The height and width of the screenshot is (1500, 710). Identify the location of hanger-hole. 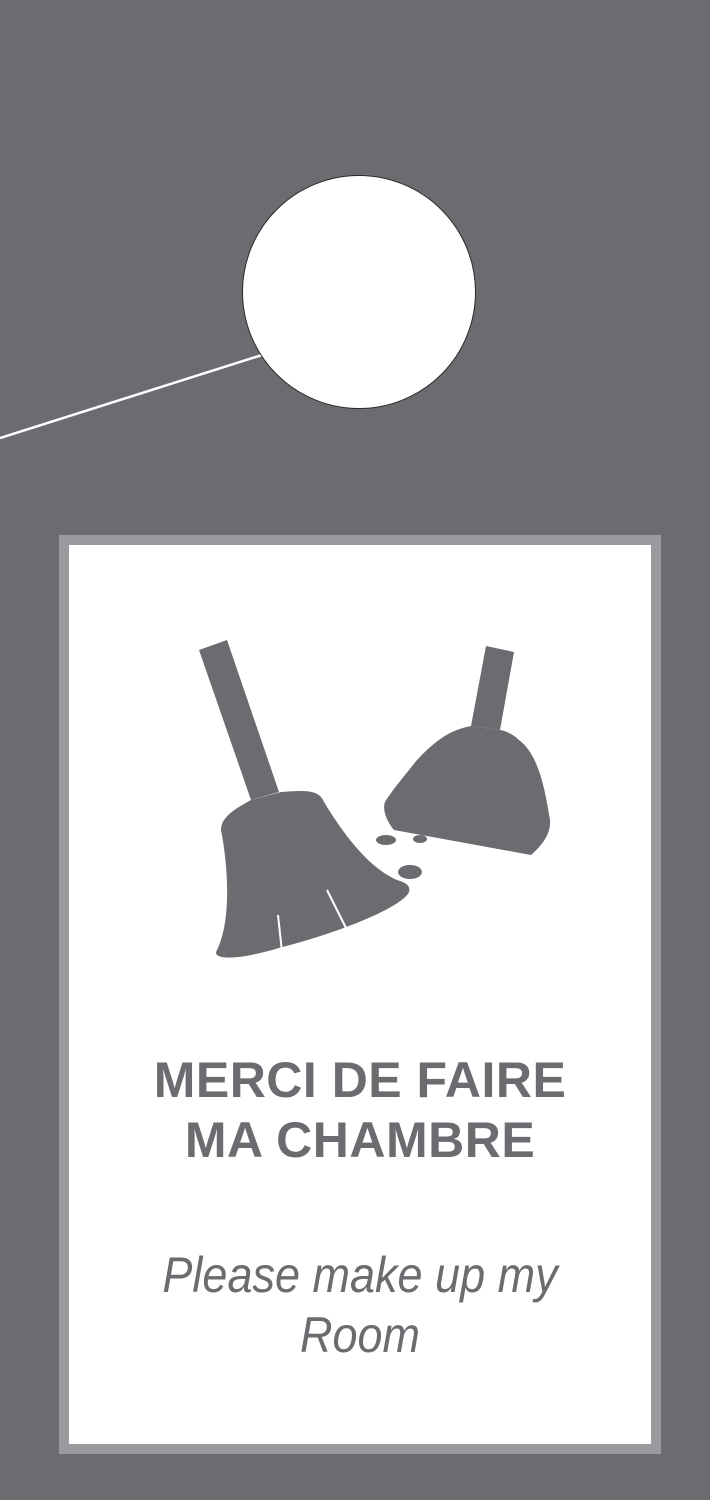
(359, 292).